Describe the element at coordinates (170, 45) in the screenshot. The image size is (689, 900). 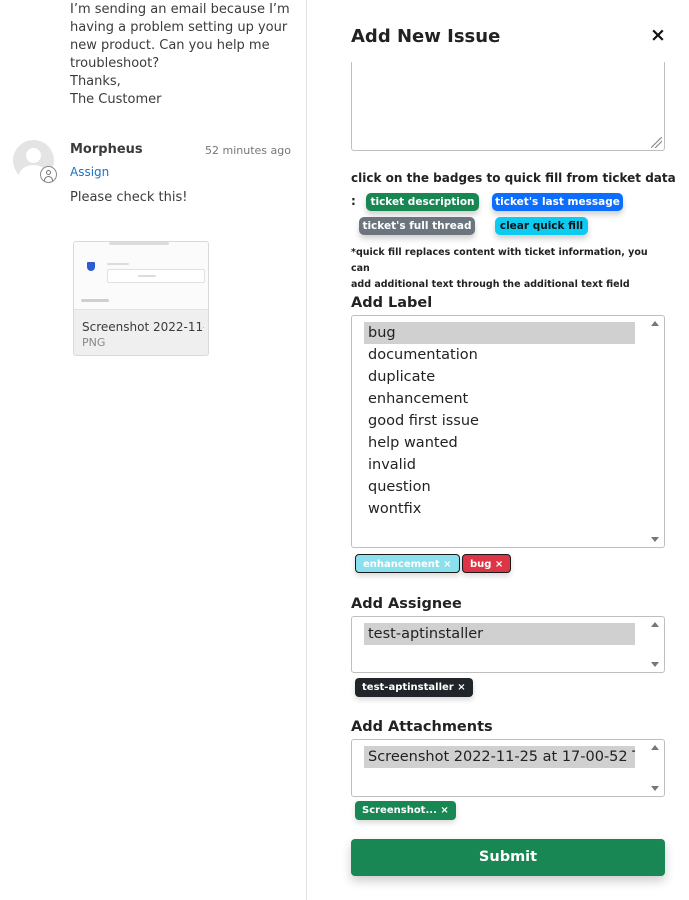
I see `email-line: new product. Can you help me` at that location.